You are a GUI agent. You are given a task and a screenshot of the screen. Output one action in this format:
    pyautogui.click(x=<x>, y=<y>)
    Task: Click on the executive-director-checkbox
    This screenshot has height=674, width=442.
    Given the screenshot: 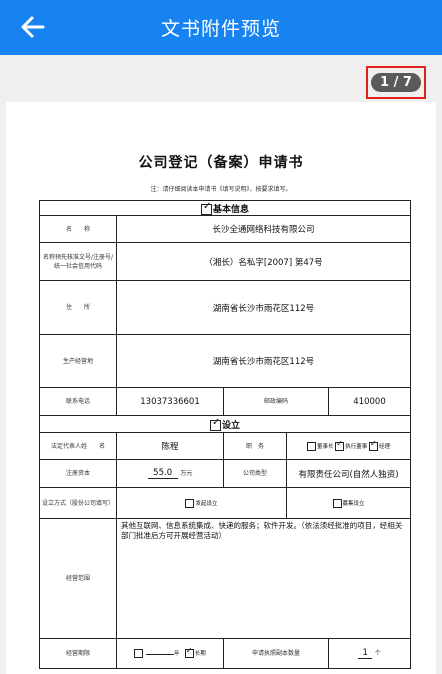 What is the action you would take?
    pyautogui.click(x=340, y=445)
    